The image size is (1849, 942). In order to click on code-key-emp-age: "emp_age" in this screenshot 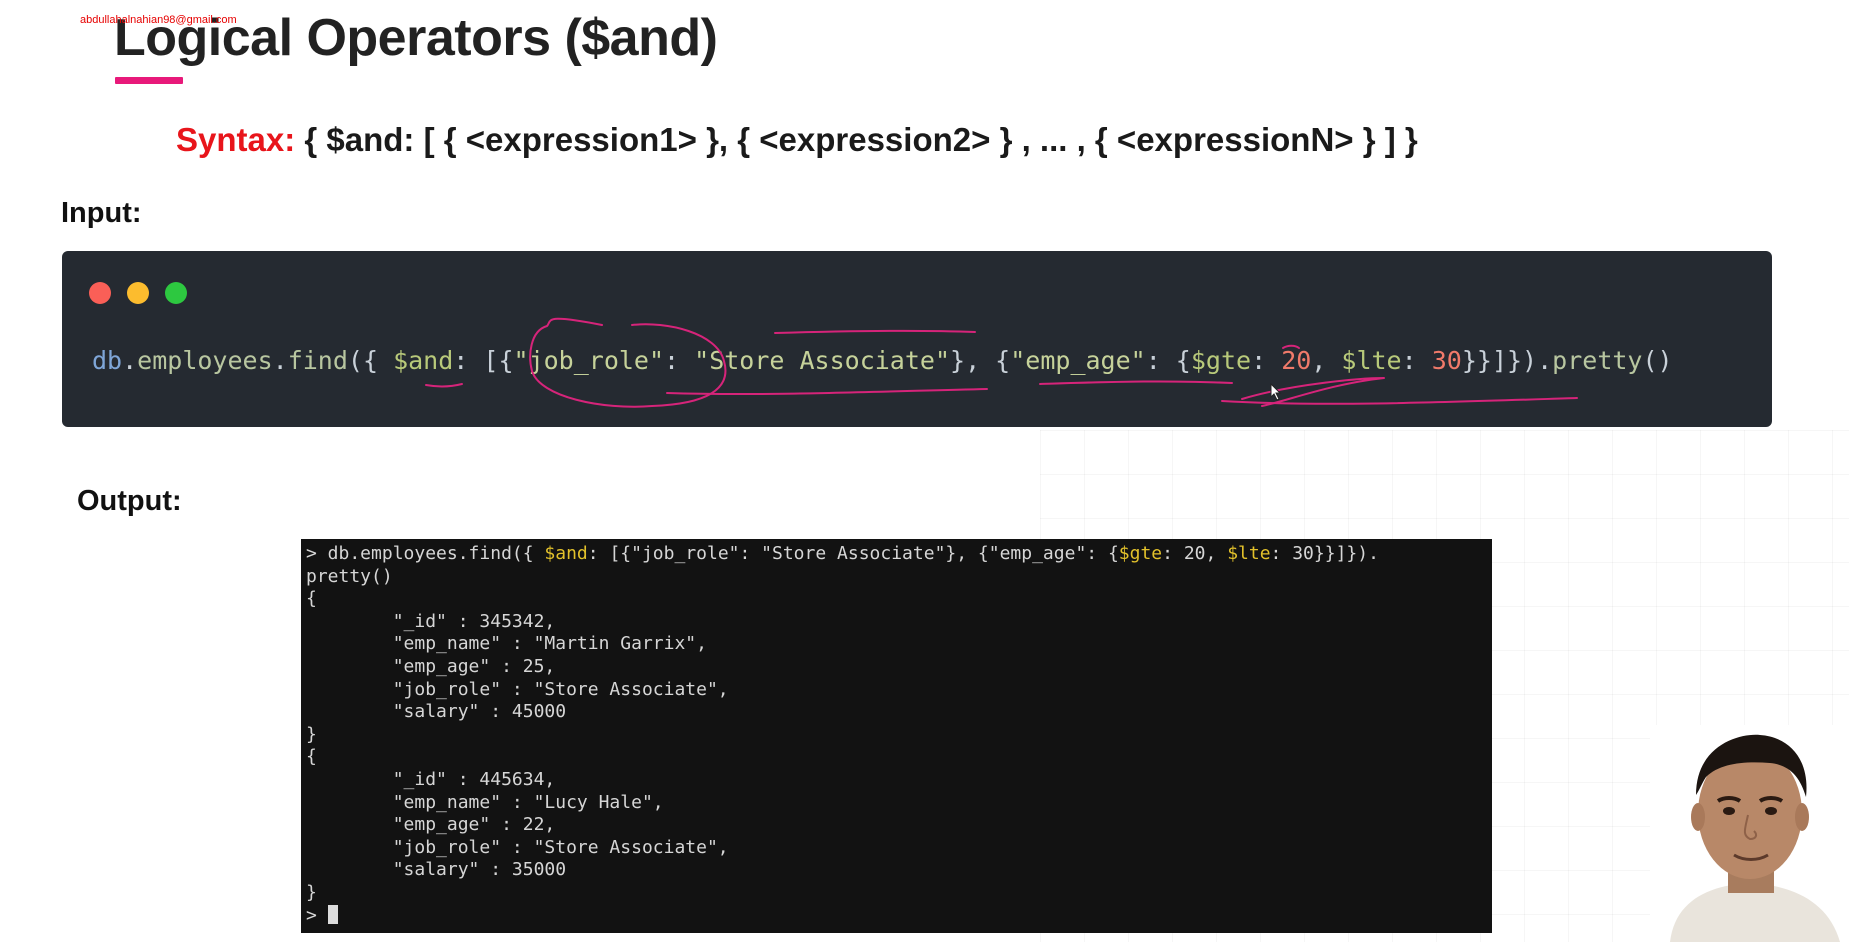, I will do `click(1078, 360)`.